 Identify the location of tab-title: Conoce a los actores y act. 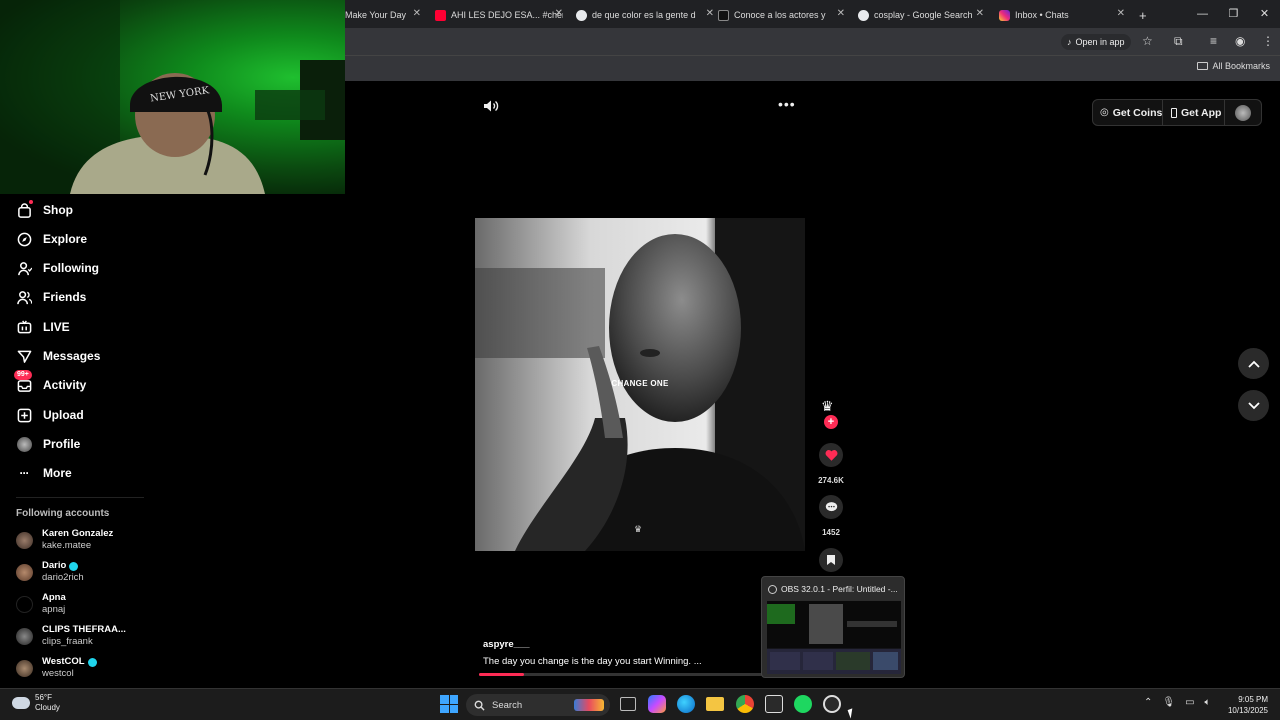
(780, 15).